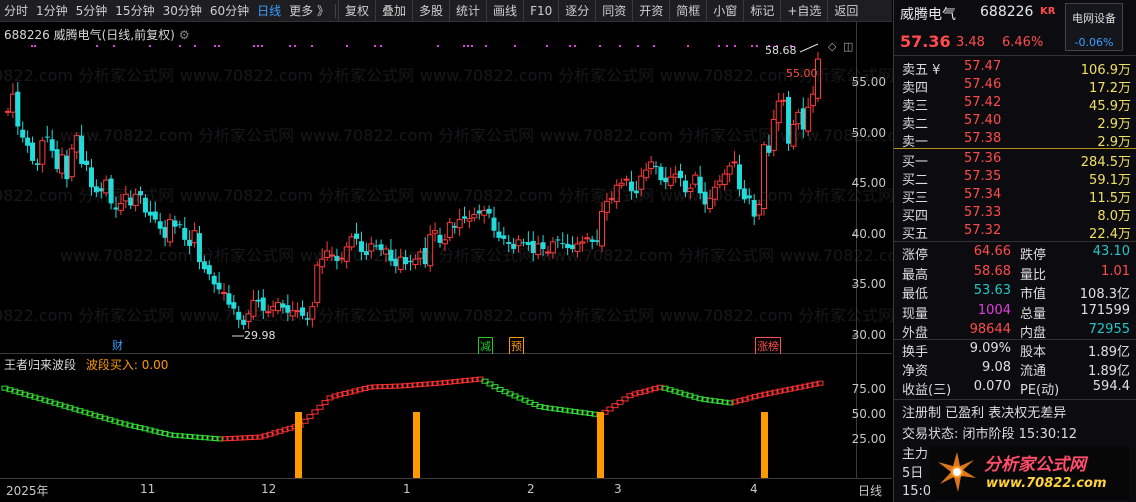  I want to click on toolbar-button: 简框, so click(687, 10).